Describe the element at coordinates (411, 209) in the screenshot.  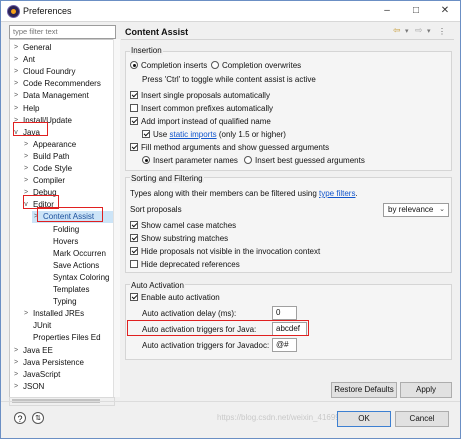
I see `sort-proposals-value: by relevance` at that location.